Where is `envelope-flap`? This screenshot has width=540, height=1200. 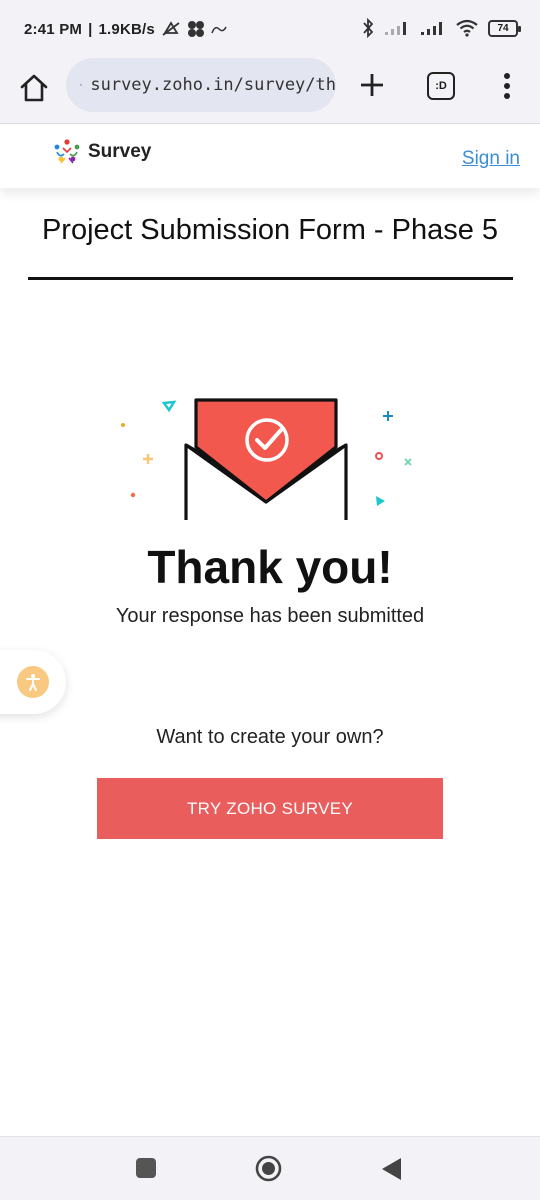 envelope-flap is located at coordinates (266, 451).